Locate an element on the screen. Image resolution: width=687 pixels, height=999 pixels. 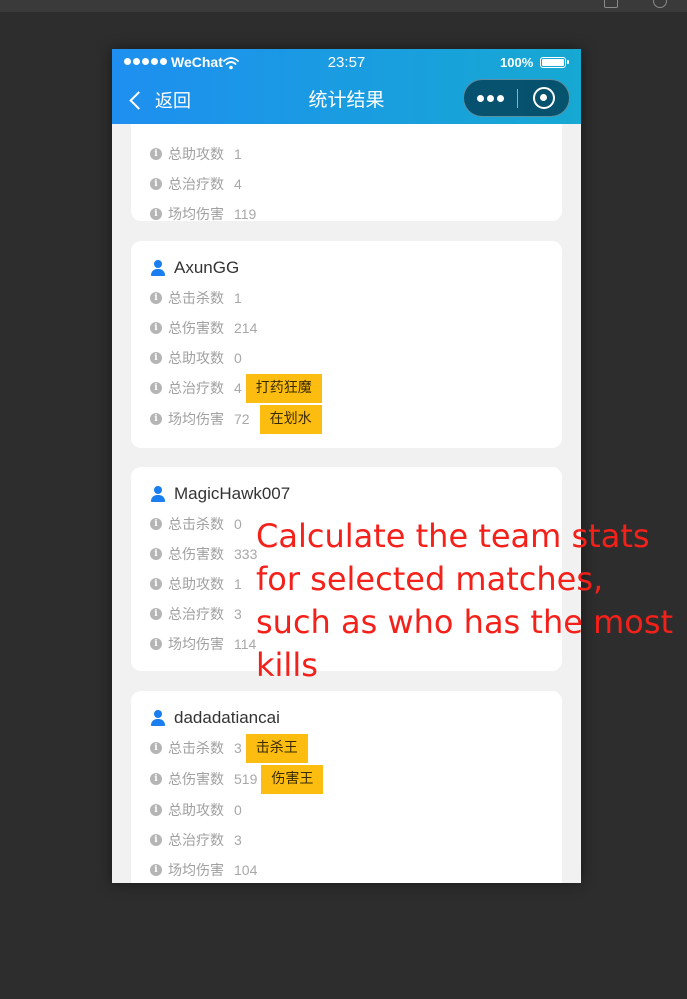
stat-damage: i 总伤害数 333 is located at coordinates (203, 554).